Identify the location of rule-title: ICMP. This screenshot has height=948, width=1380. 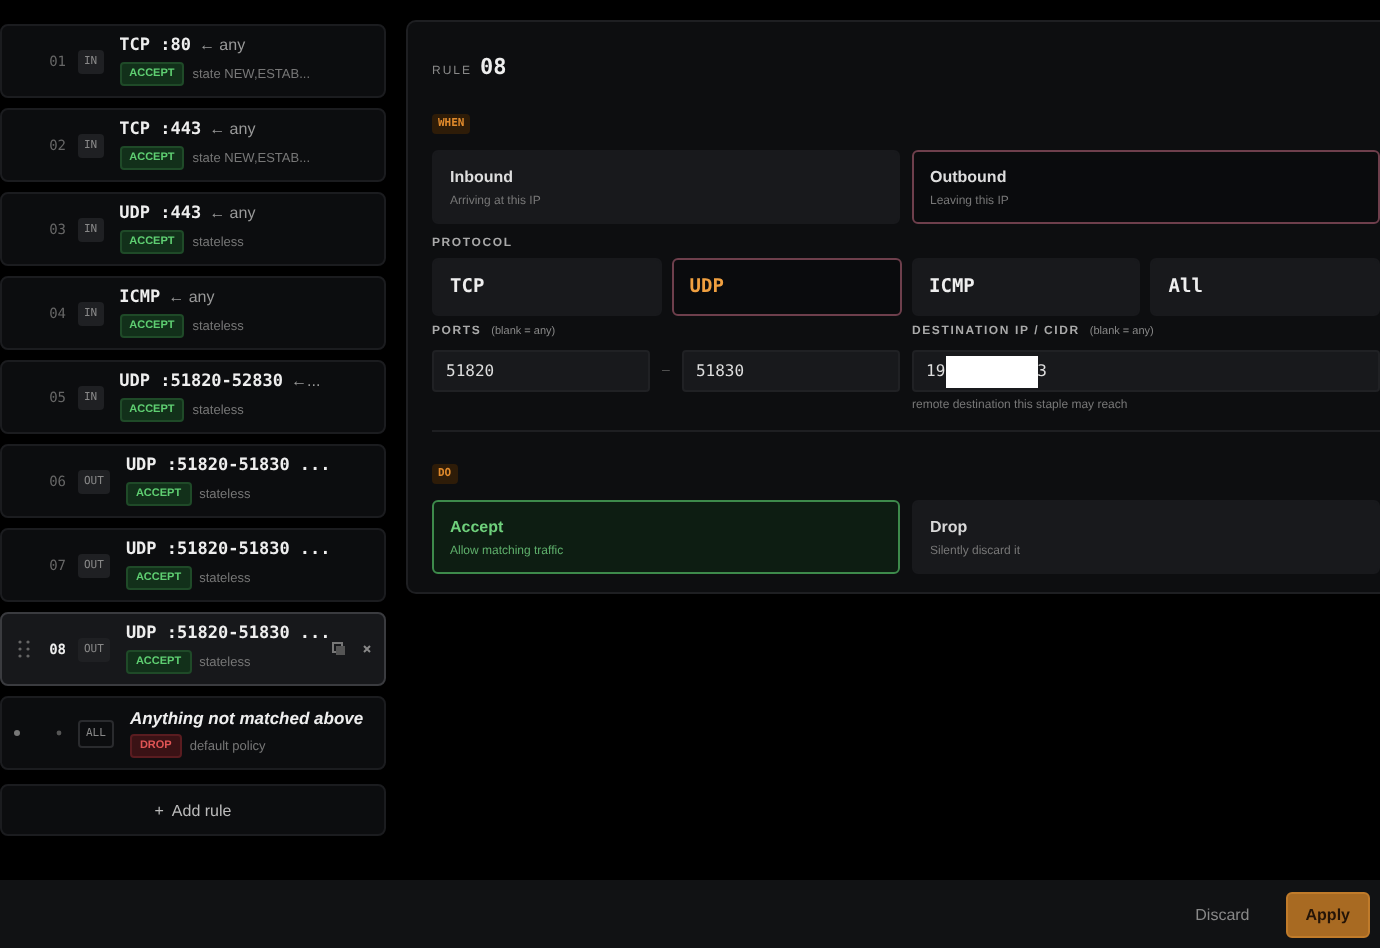
(140, 298).